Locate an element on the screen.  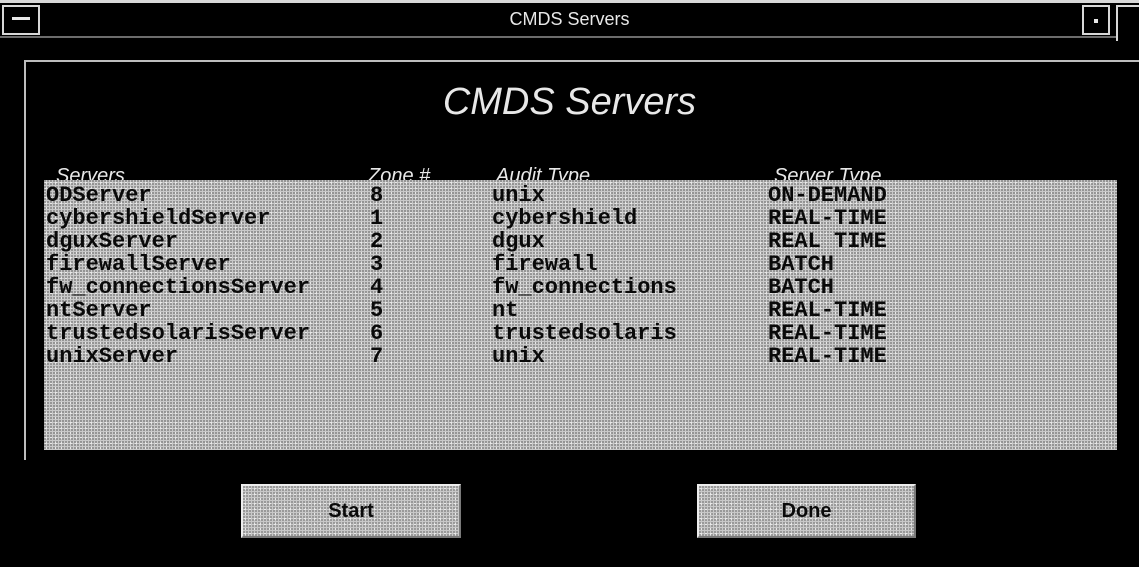
window-title: CMDS Servers is located at coordinates (569, 19).